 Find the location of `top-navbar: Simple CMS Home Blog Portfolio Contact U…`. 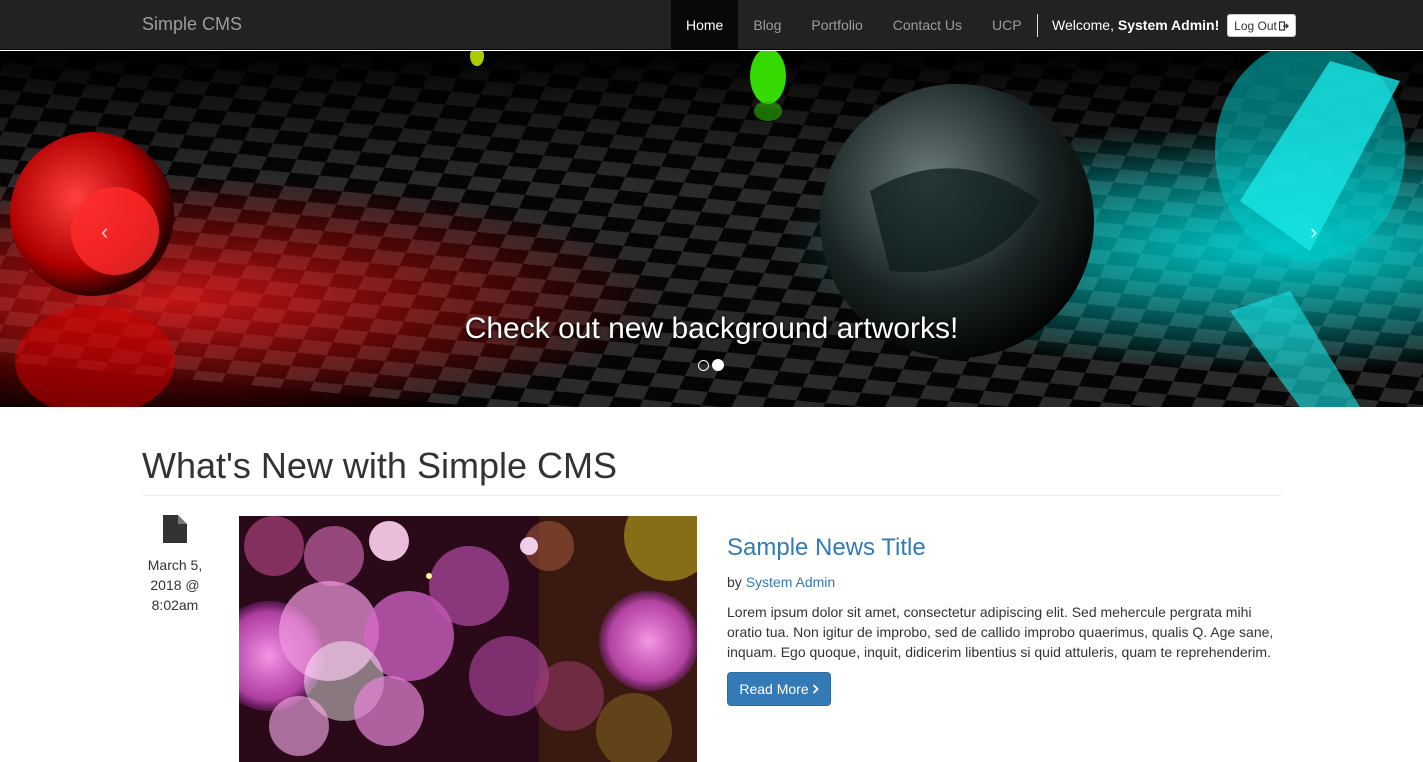

top-navbar: Simple CMS Home Blog Portfolio Contact U… is located at coordinates (711, 25).